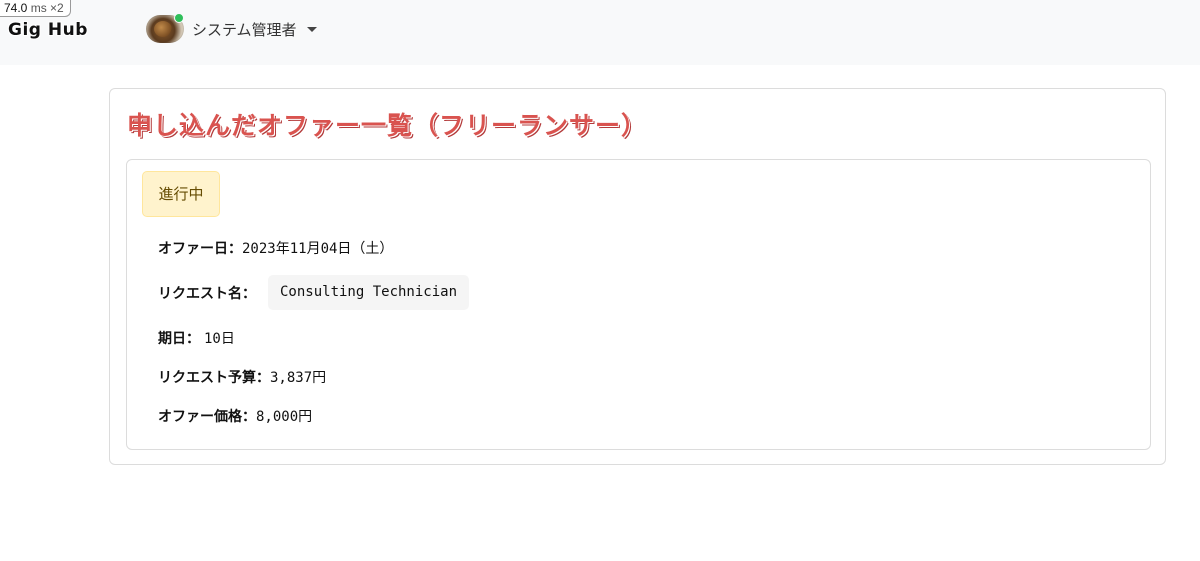 The height and width of the screenshot is (561, 1200). What do you see at coordinates (207, 417) in the screenshot?
I see `offer-price-label: オファー価格：` at bounding box center [207, 417].